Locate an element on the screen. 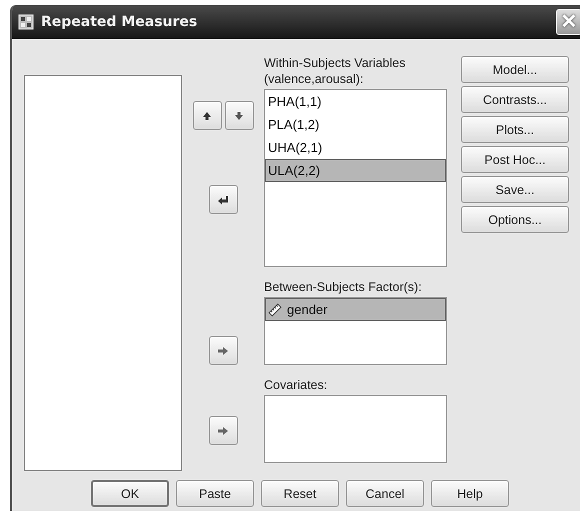 The width and height of the screenshot is (580, 516). between-list: gender is located at coordinates (355, 331).